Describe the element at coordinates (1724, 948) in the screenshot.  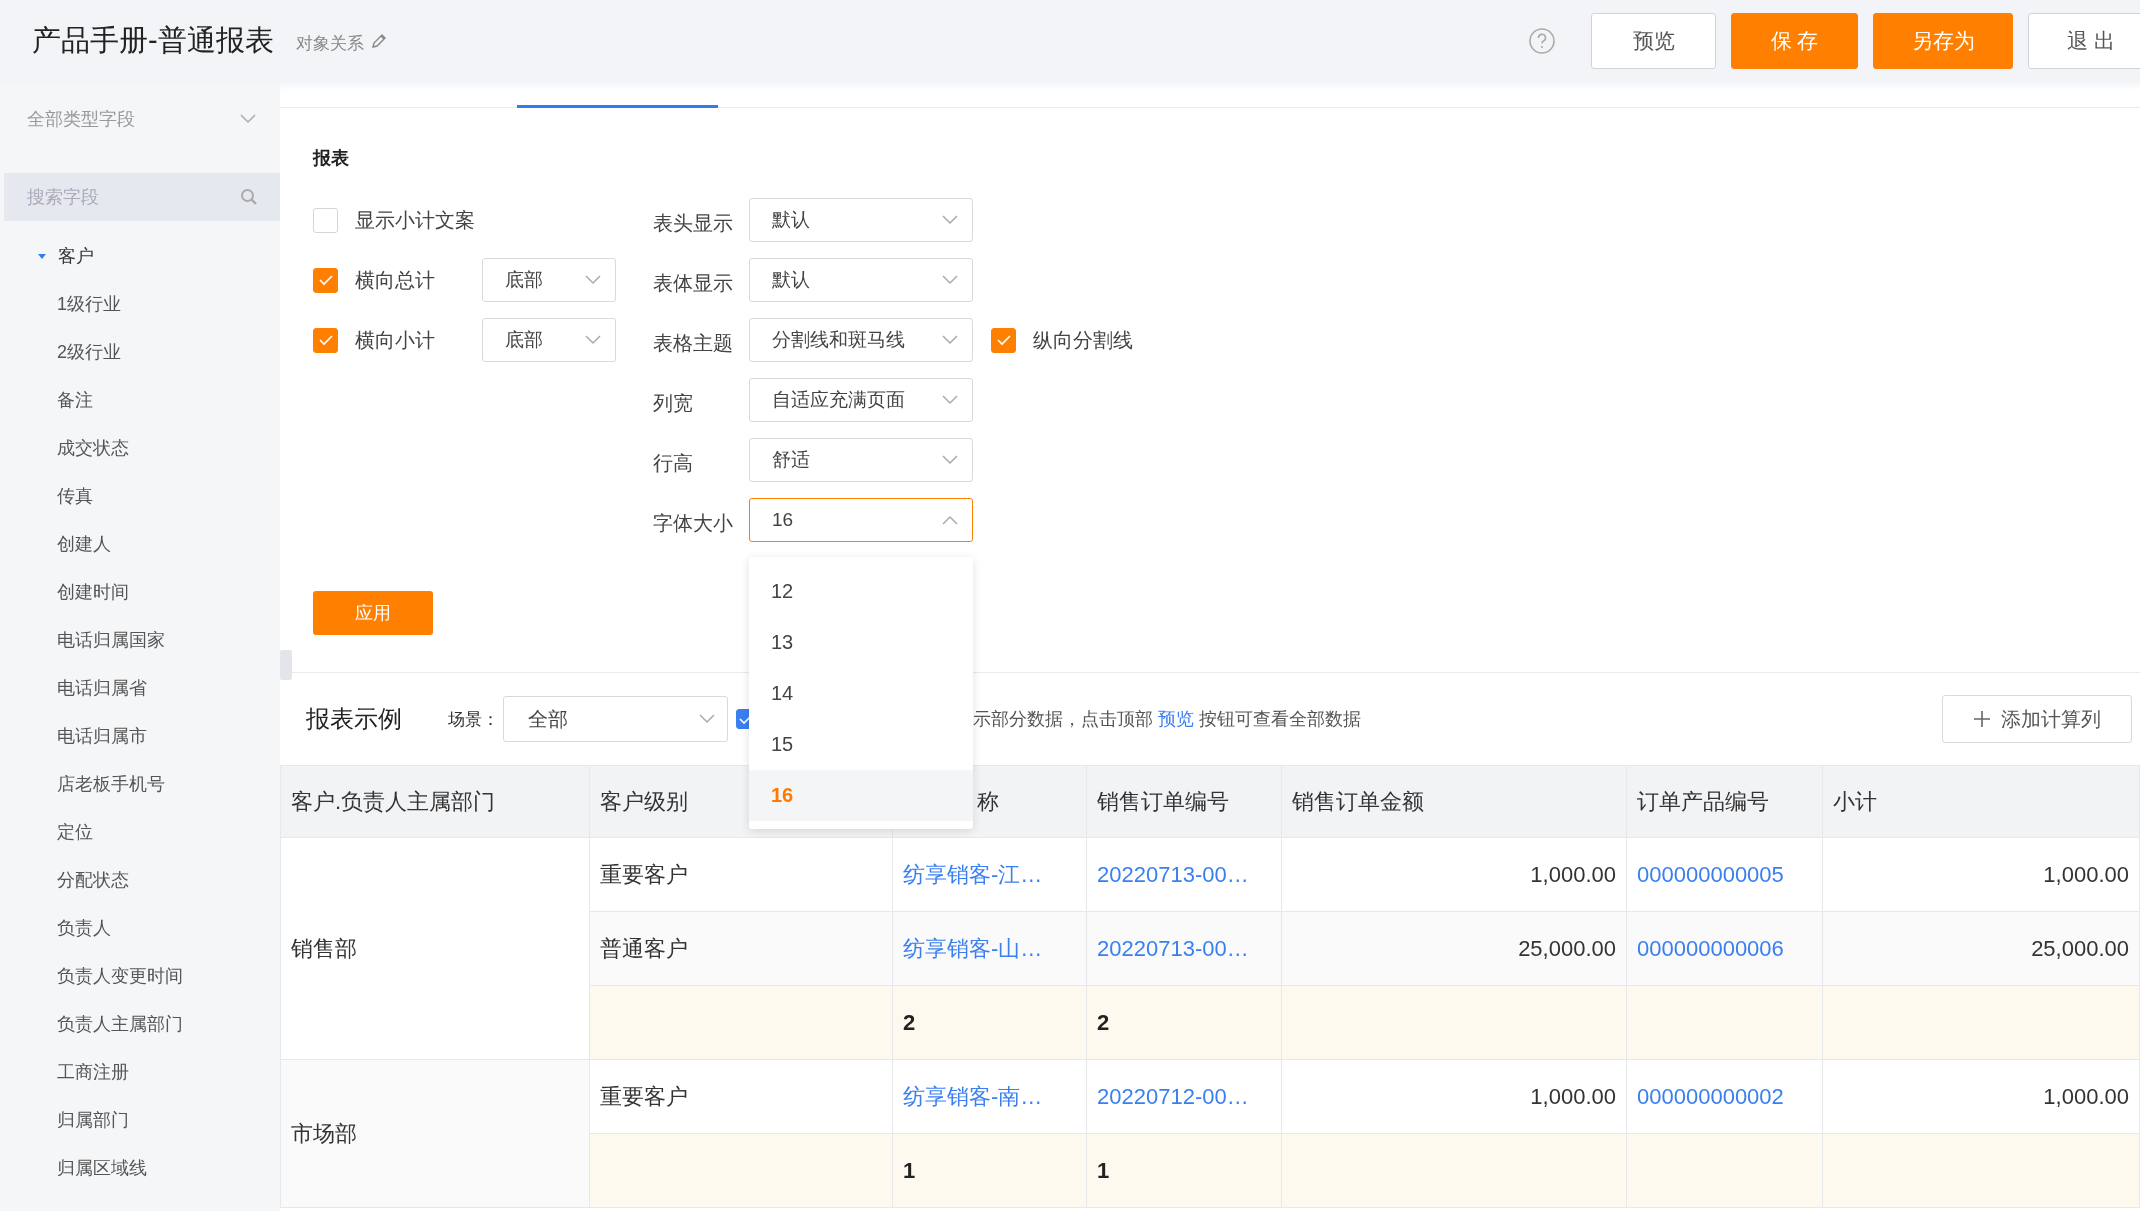
I see `table-link: 000000000006` at that location.